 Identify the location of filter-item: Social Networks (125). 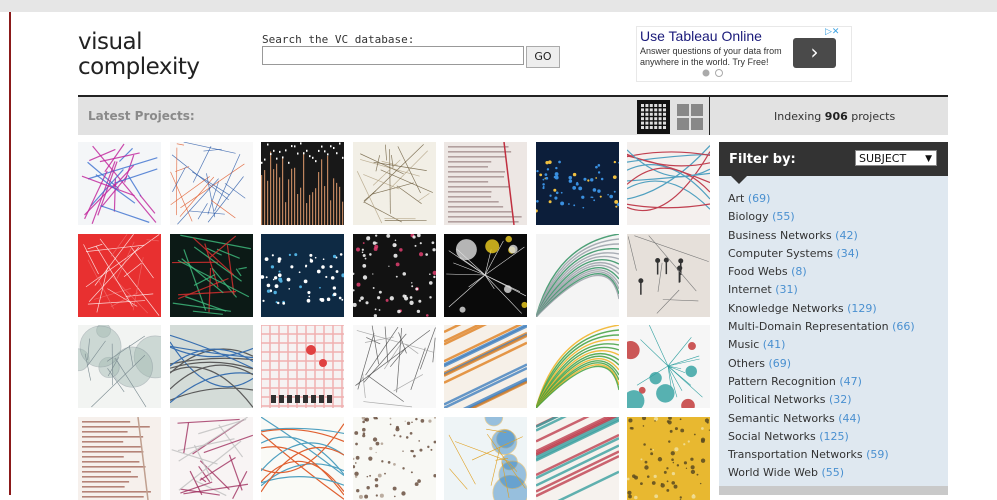
(821, 437).